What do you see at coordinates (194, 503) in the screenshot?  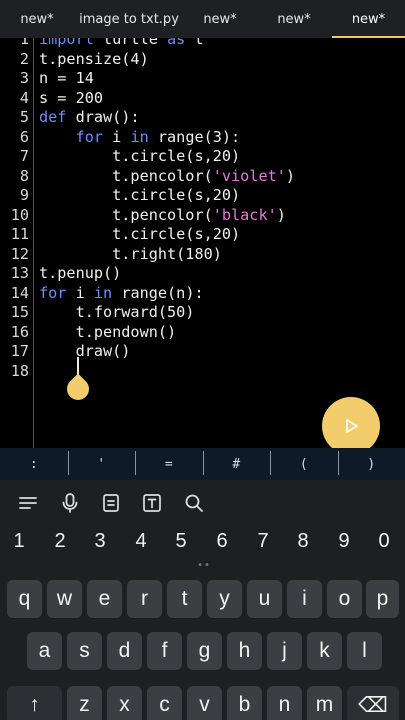 I see `search-icon` at bounding box center [194, 503].